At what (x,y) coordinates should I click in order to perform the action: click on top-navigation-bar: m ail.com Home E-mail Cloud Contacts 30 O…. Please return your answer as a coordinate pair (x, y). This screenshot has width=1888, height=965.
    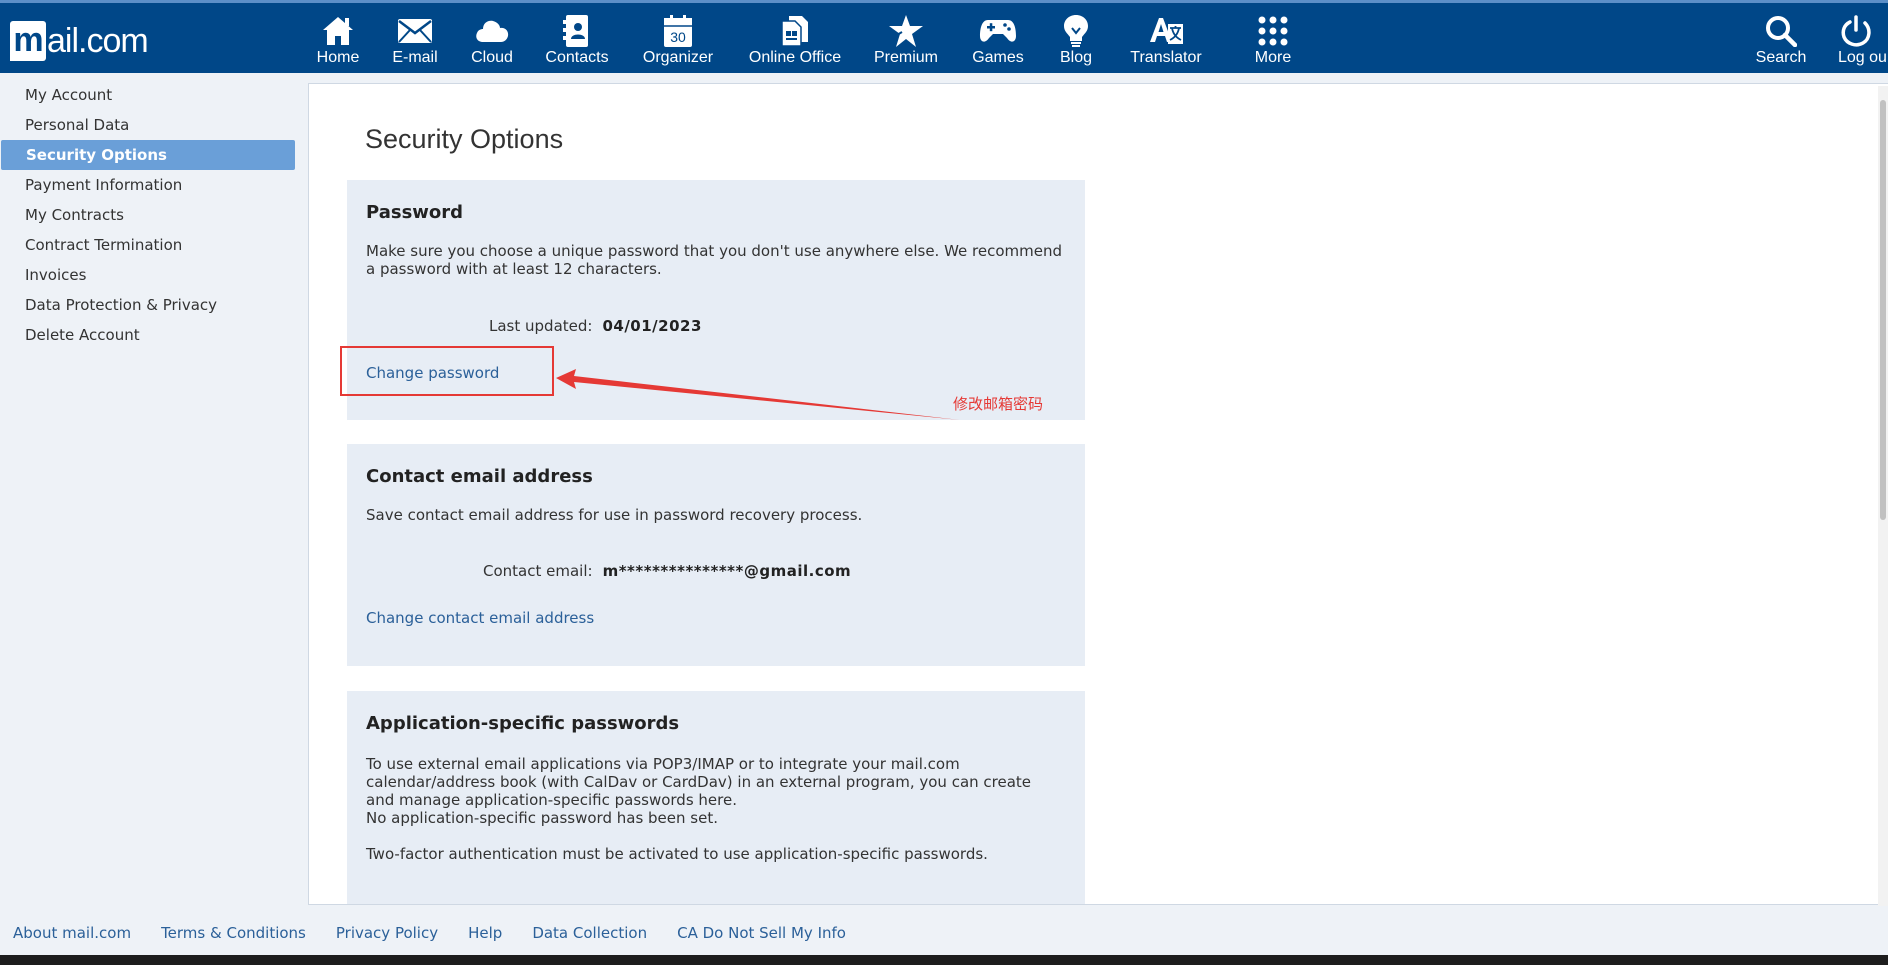
    Looking at the image, I should click on (944, 36).